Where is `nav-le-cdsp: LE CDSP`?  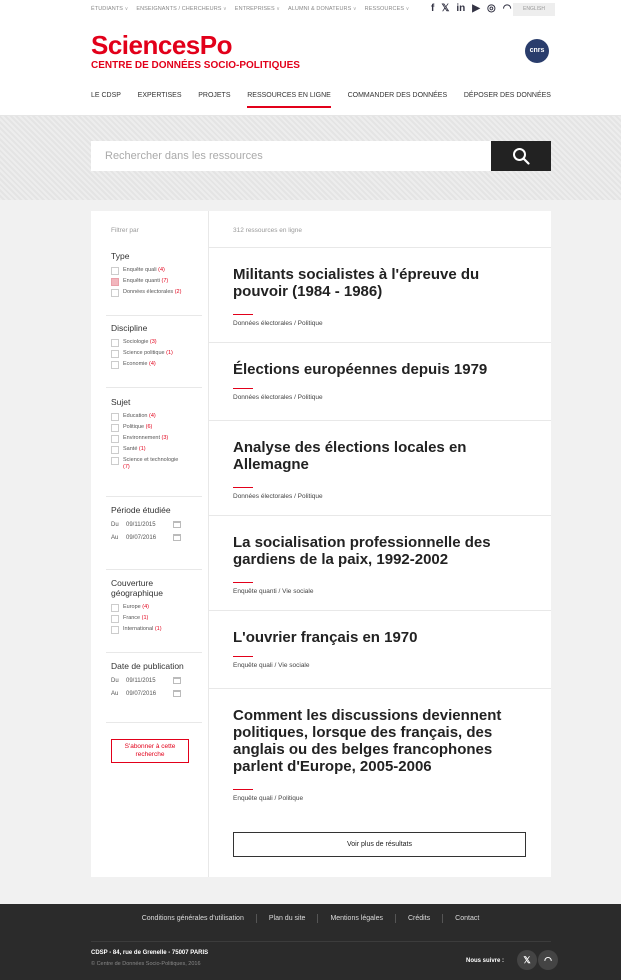
nav-le-cdsp: LE CDSP is located at coordinates (106, 100).